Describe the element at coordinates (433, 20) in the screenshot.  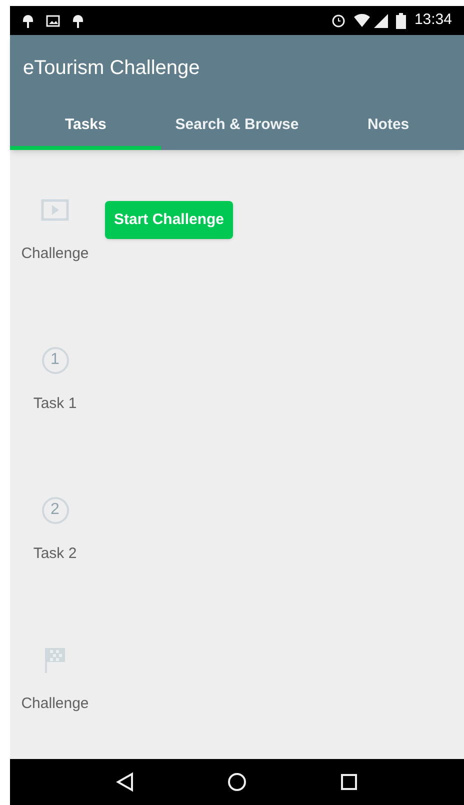
I see `clock-time: 13:34` at that location.